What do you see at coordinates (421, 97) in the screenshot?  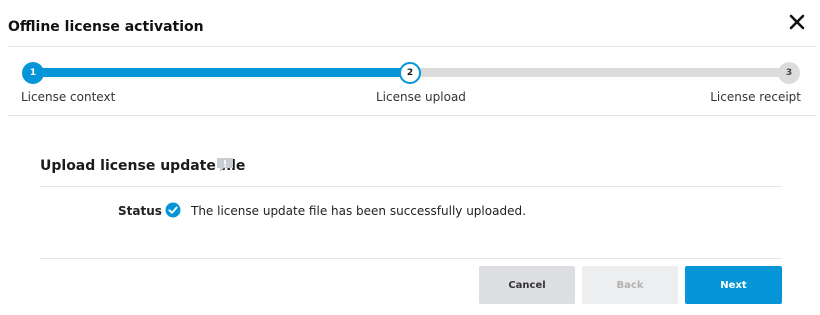 I see `step-2-label: License upload` at bounding box center [421, 97].